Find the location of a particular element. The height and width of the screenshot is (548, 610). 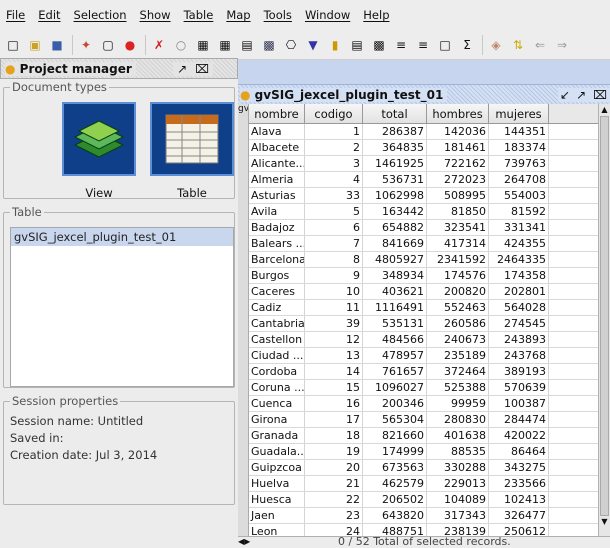

table-cell: 15 is located at coordinates (334, 387).